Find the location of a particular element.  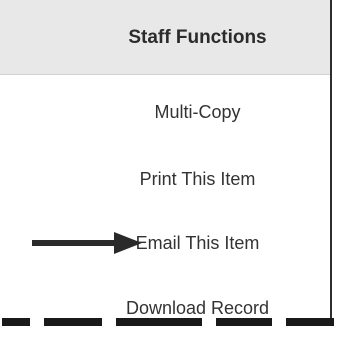

cropped-text-strip is located at coordinates (175, 329).